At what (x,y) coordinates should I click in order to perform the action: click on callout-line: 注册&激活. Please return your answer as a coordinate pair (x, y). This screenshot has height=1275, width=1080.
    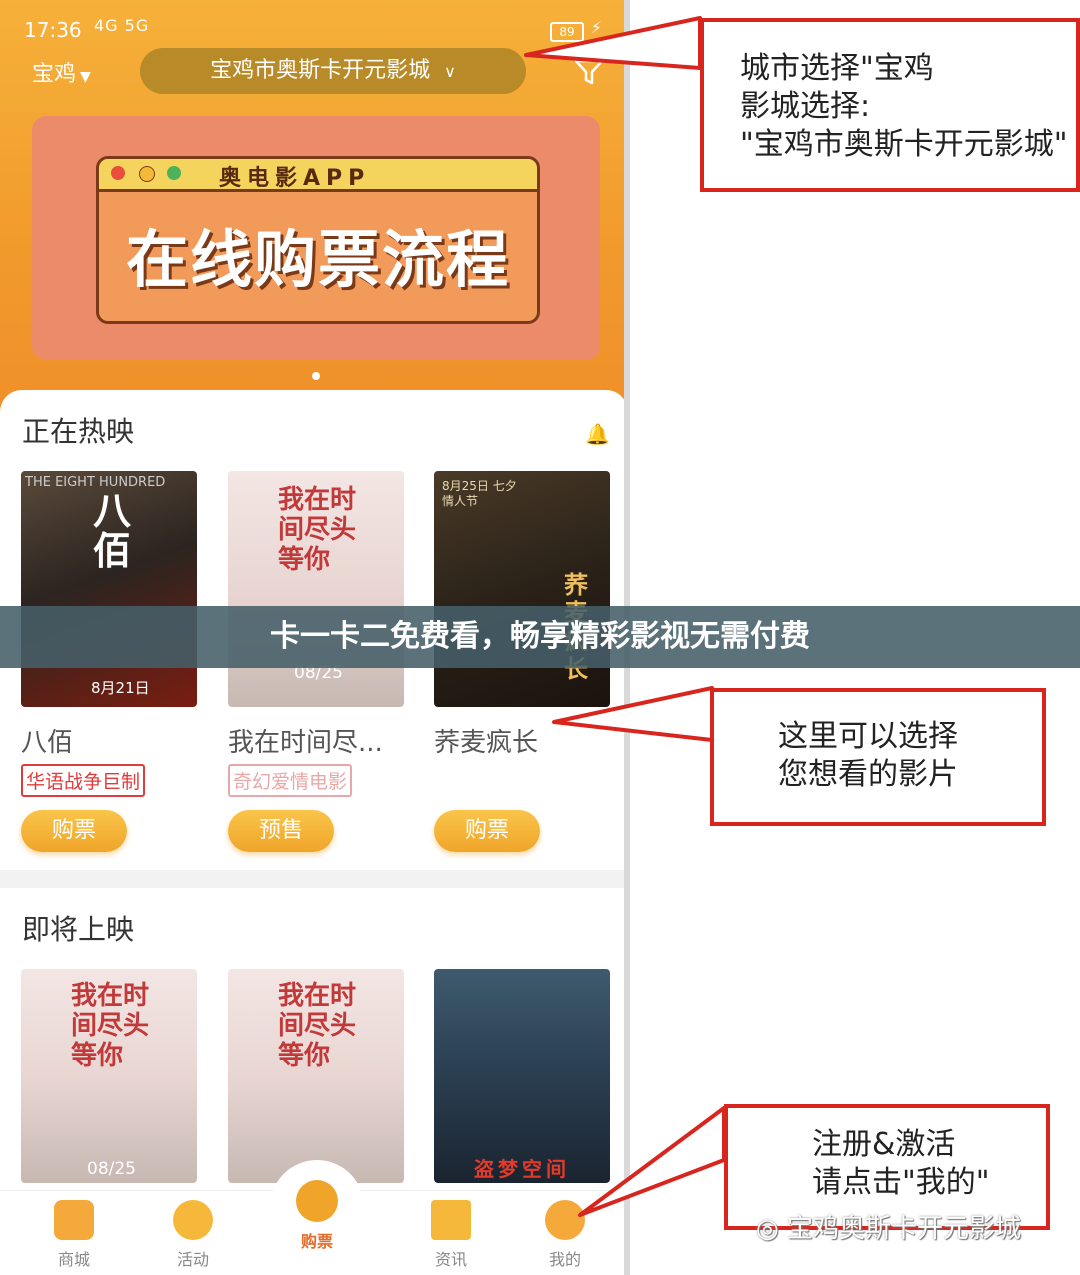
    Looking at the image, I should click on (884, 1144).